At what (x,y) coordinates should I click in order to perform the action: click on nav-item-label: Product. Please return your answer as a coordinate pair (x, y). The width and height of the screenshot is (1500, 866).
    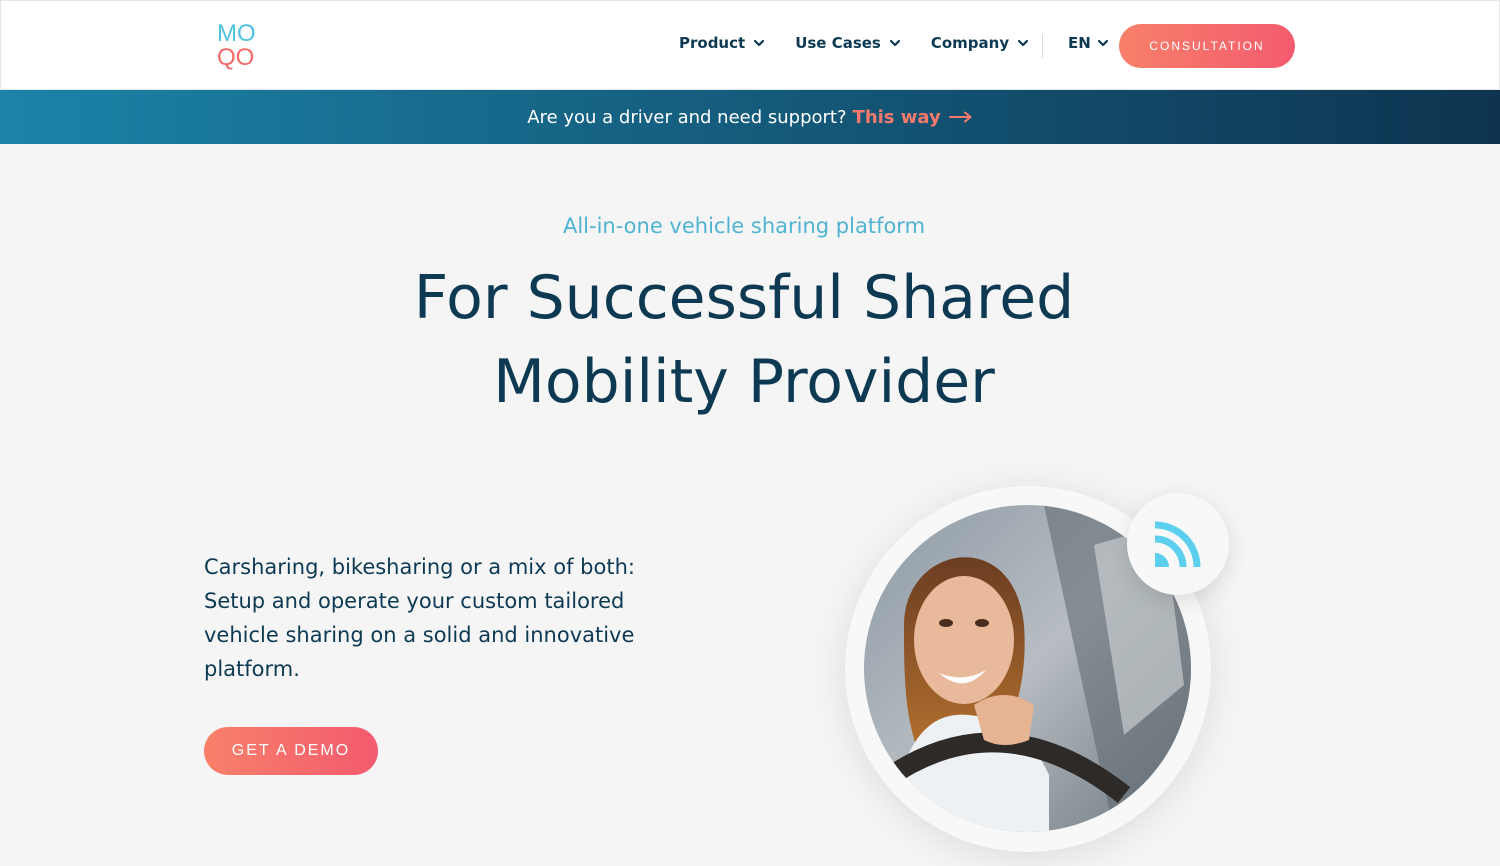
    Looking at the image, I should click on (712, 43).